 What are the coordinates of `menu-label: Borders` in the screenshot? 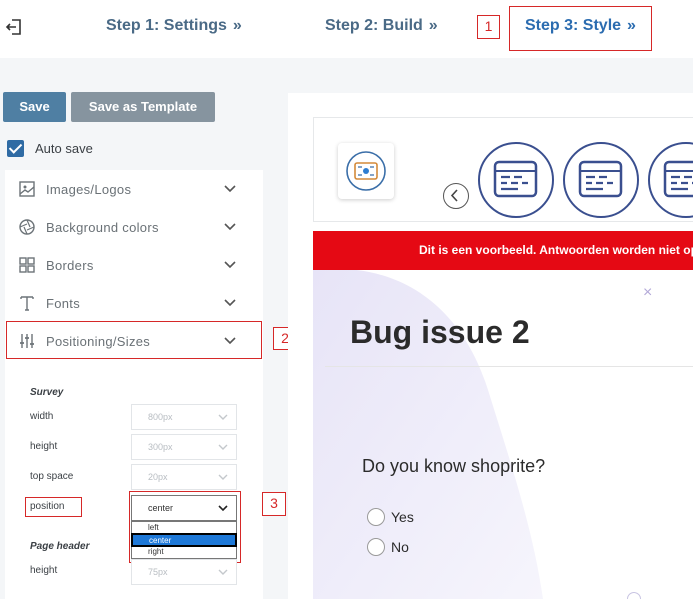 It's located at (70, 265).